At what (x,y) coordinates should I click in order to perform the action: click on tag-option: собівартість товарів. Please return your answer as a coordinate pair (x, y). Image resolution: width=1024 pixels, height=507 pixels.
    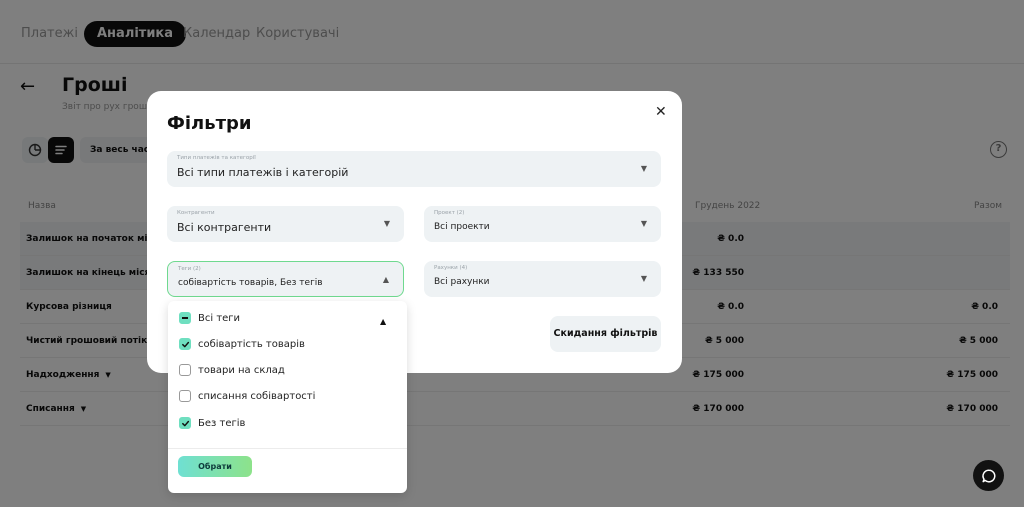
    Looking at the image, I should click on (242, 344).